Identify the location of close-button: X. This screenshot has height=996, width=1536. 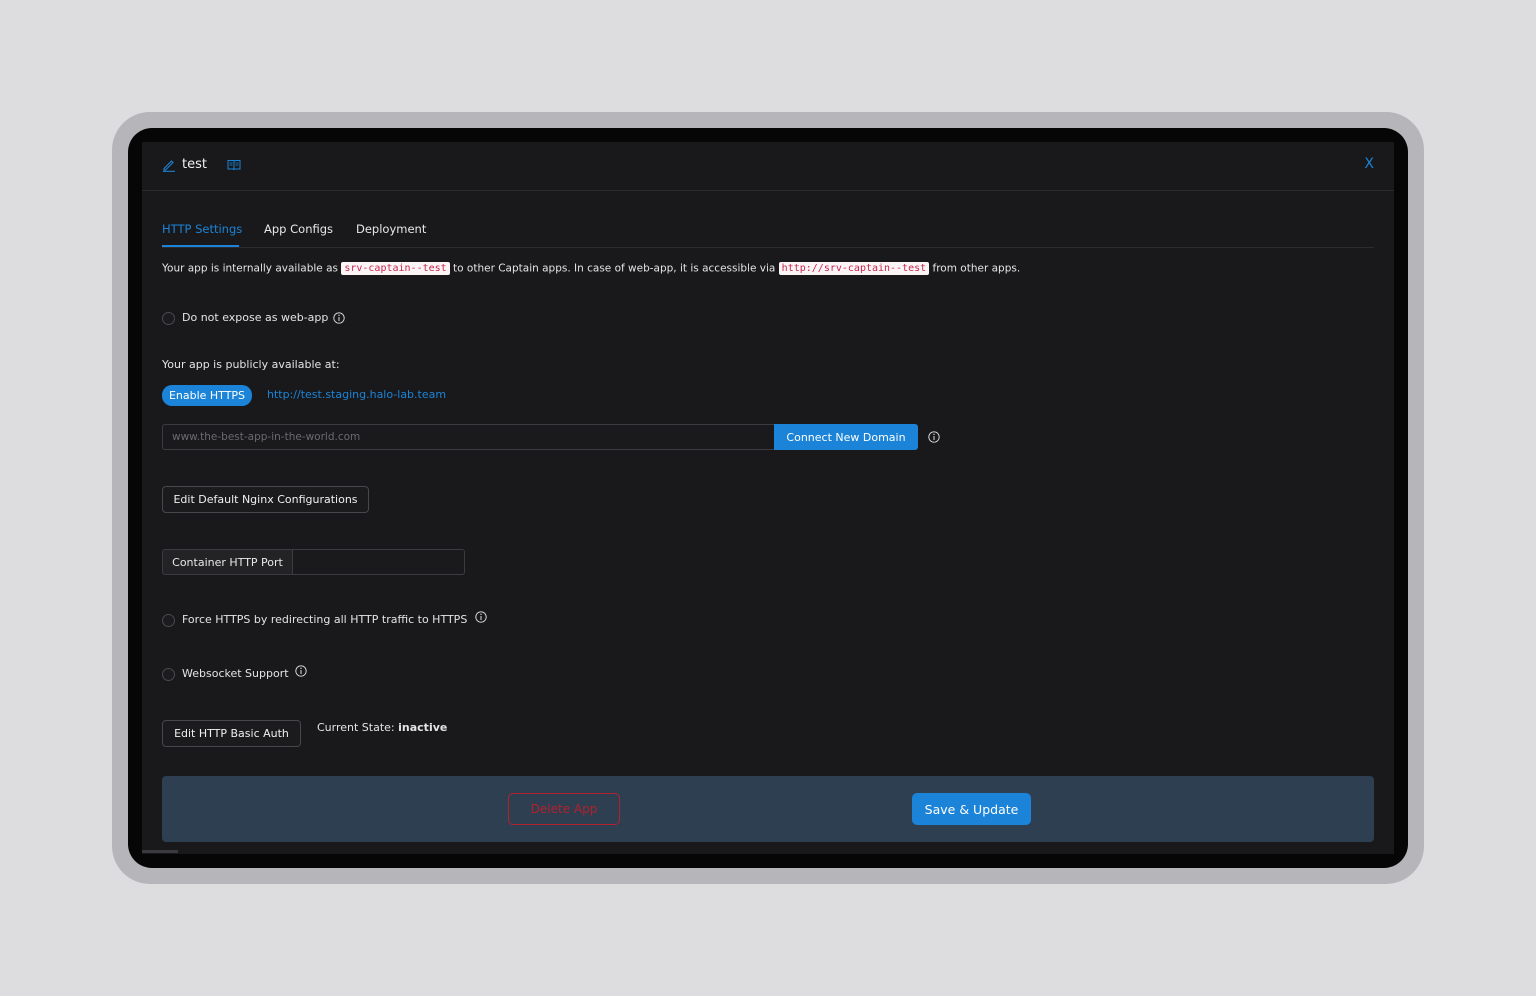
(1369, 164).